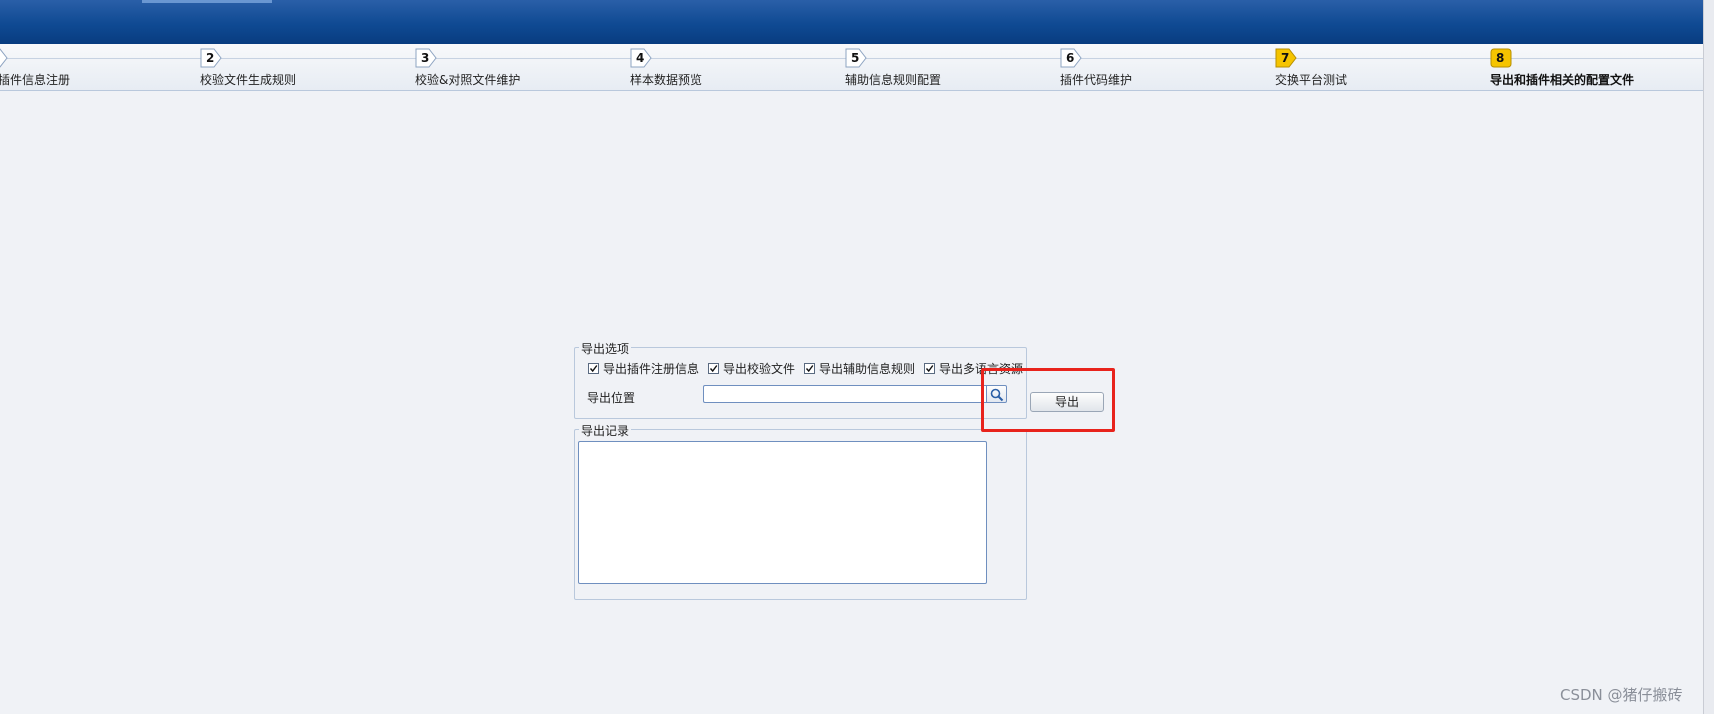 The height and width of the screenshot is (714, 1714). I want to click on export-validation-files-checkbox, so click(713, 368).